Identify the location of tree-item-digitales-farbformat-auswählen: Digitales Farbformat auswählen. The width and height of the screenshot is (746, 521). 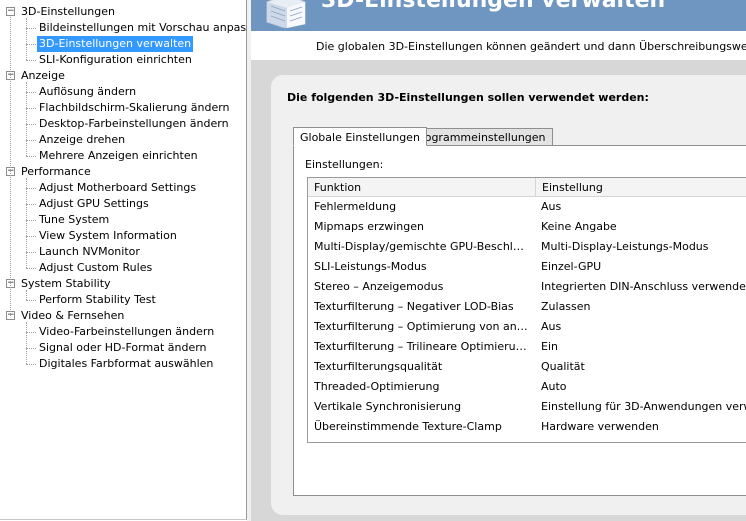
(122, 364).